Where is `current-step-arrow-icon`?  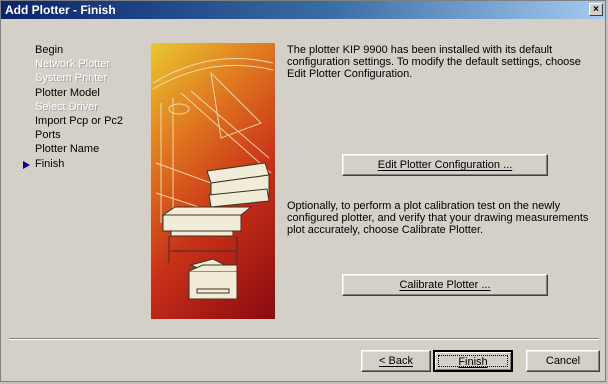 current-step-arrow-icon is located at coordinates (26, 164).